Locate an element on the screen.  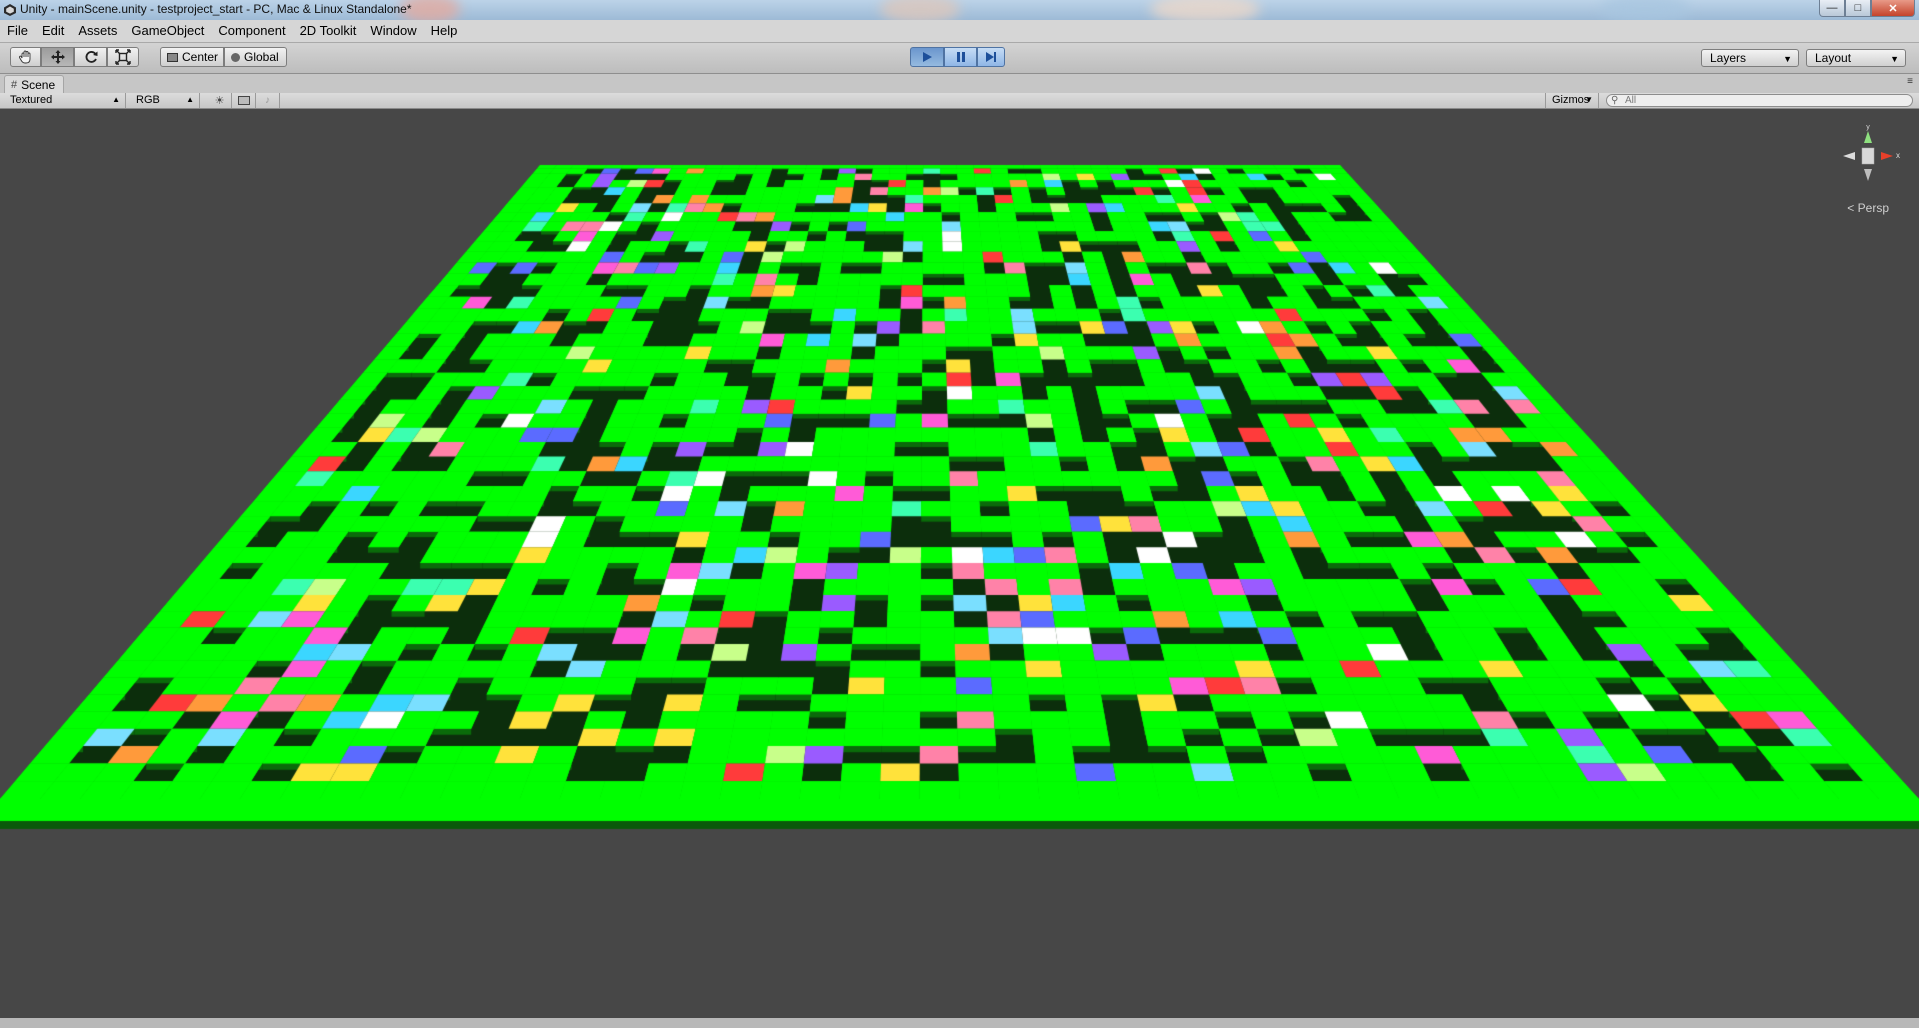
pause-icon is located at coordinates (960, 57).